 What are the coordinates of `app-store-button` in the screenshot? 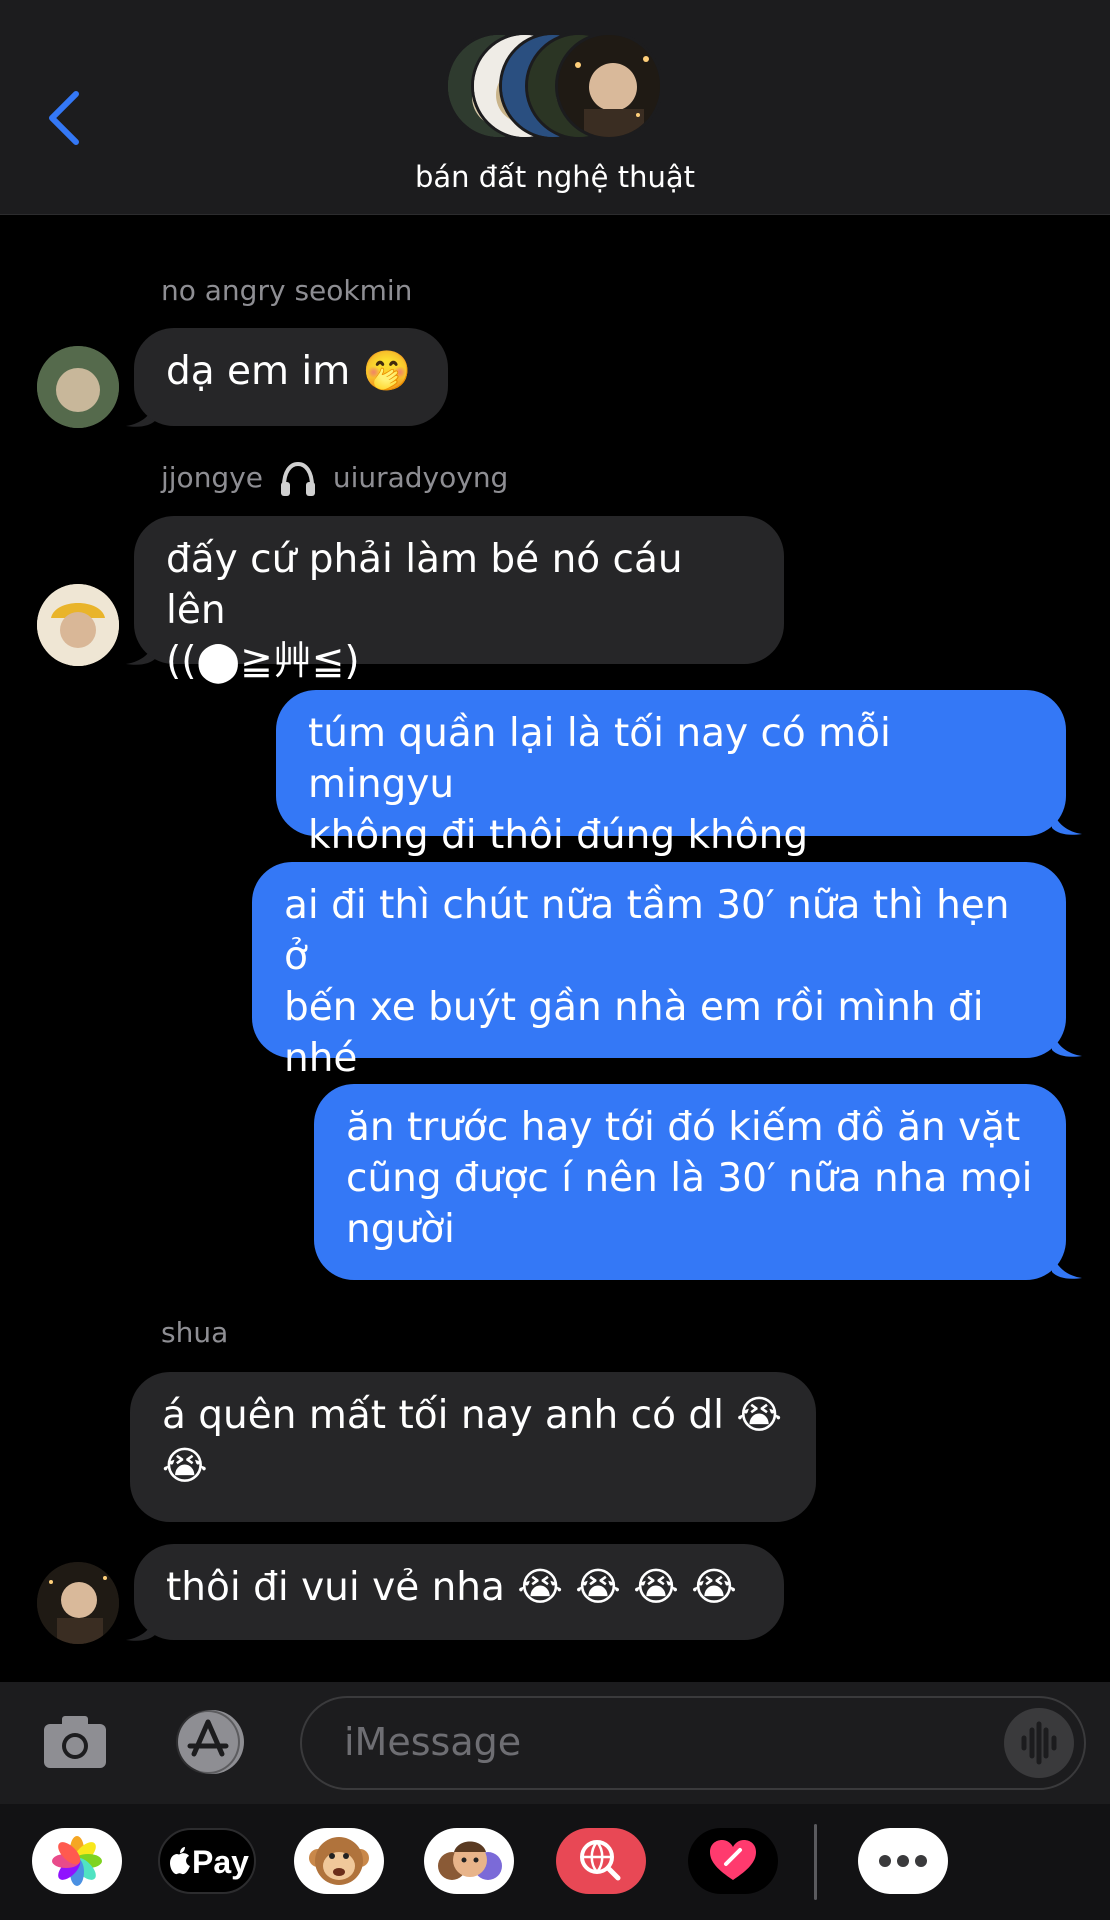 It's located at (212, 1742).